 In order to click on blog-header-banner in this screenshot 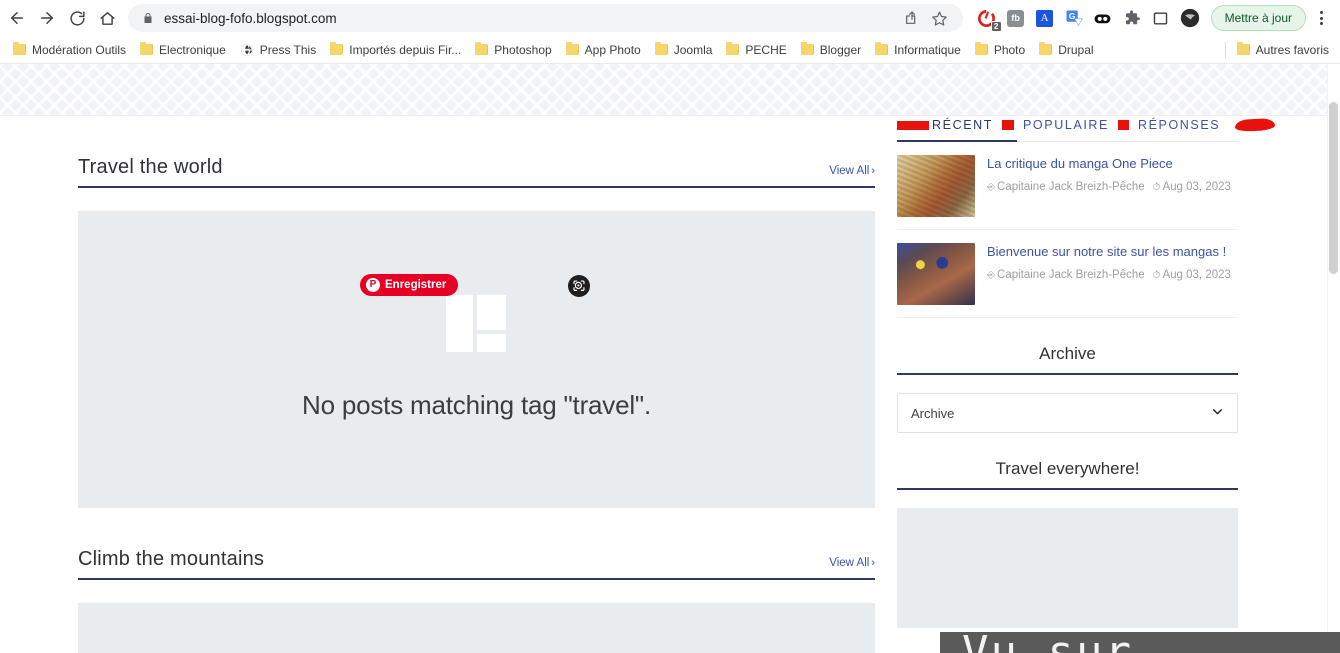, I will do `click(670, 90)`.